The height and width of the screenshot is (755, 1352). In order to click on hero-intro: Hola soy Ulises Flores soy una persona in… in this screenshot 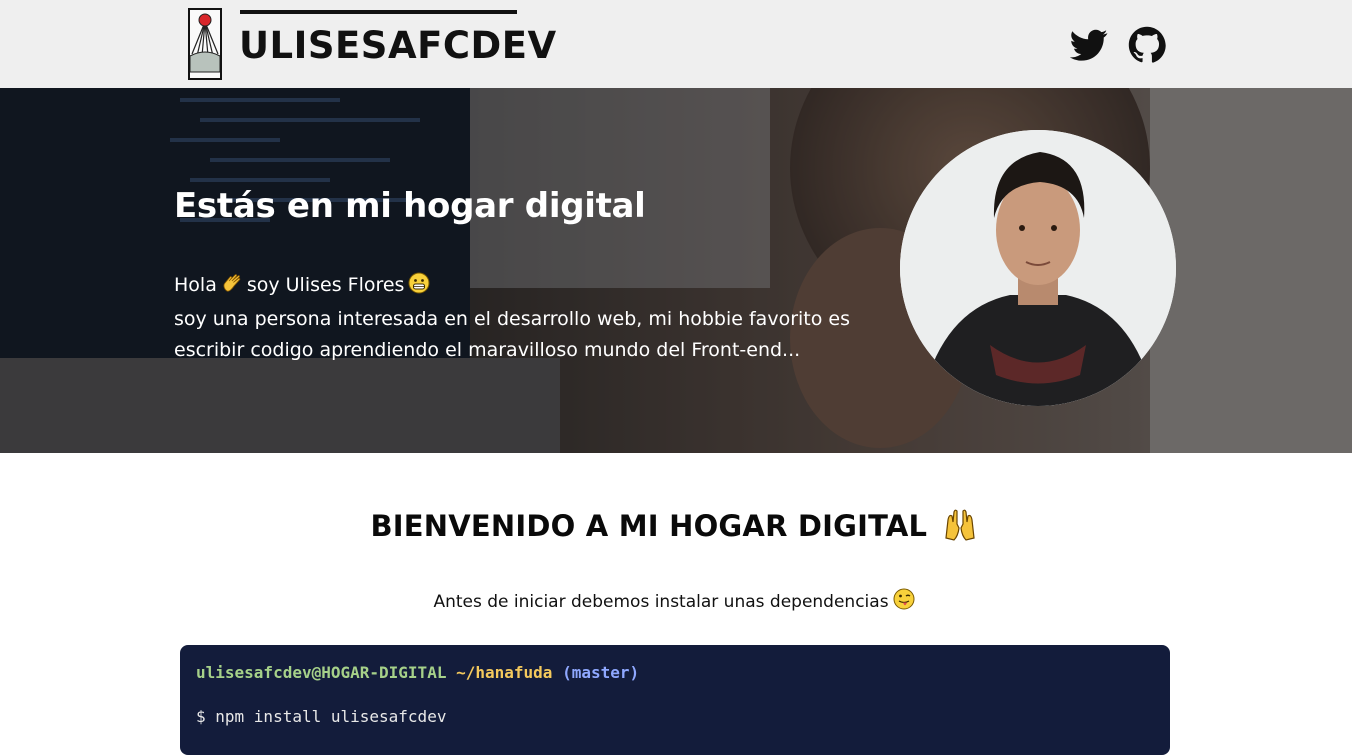, I will do `click(524, 318)`.